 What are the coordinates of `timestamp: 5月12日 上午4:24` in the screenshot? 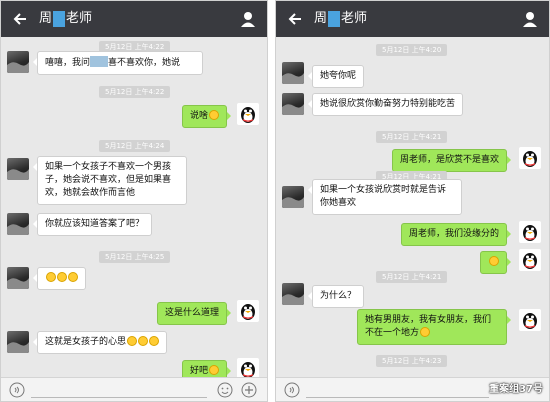 It's located at (135, 146).